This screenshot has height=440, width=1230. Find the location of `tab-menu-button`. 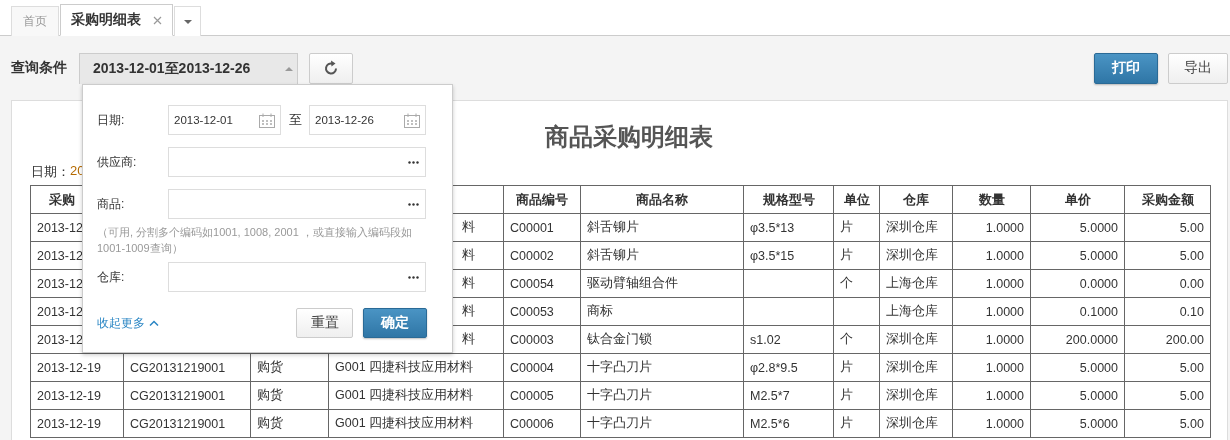

tab-menu-button is located at coordinates (187, 21).